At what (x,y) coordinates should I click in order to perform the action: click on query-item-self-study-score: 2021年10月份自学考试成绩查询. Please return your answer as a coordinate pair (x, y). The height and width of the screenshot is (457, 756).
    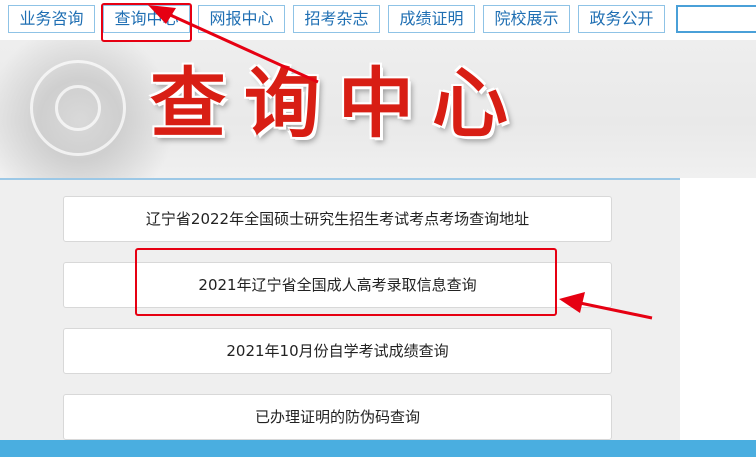
    Looking at the image, I should click on (337, 351).